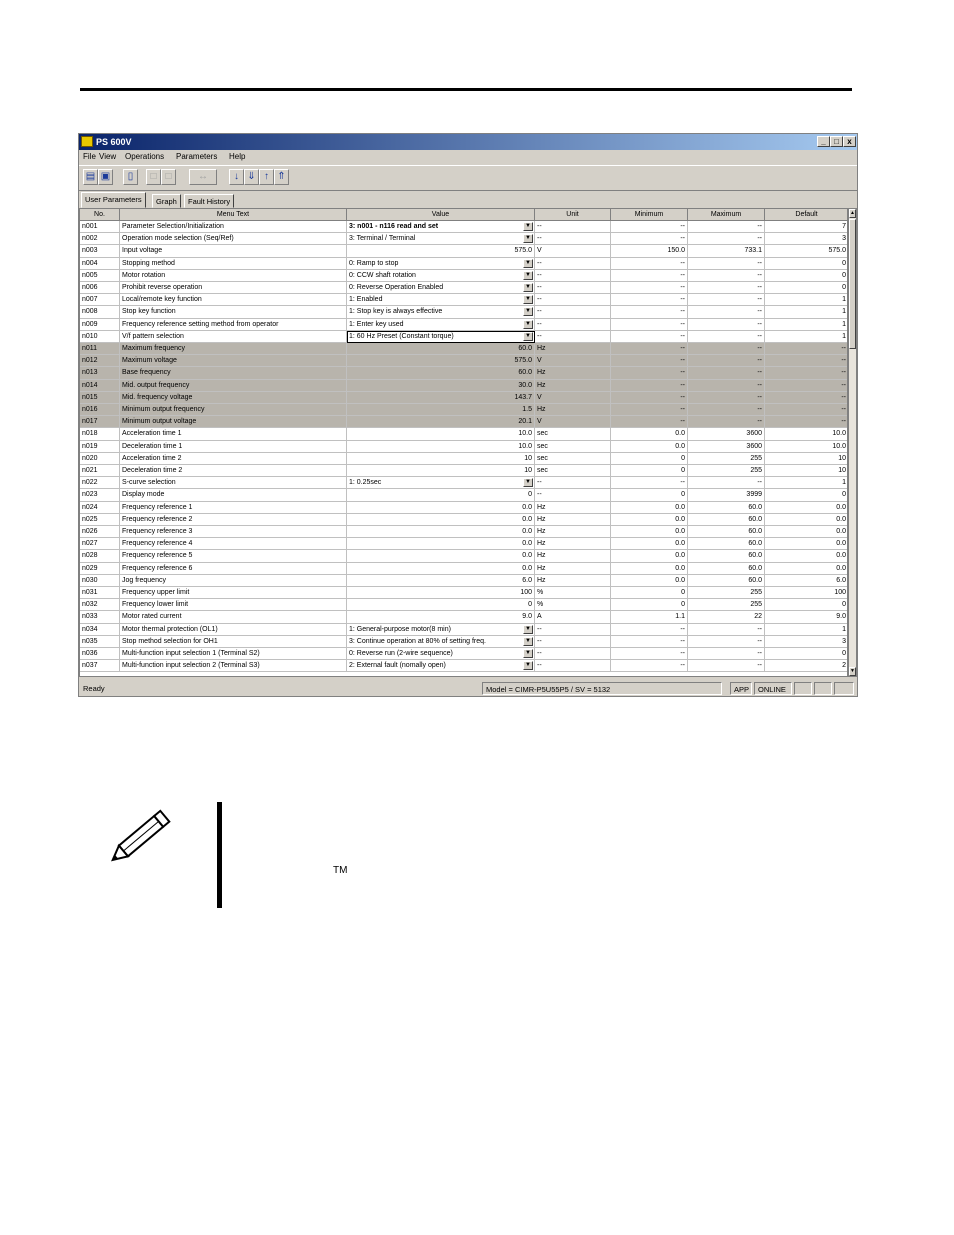 The image size is (954, 1235). I want to click on scroll-up-icon: ▲, so click(852, 213).